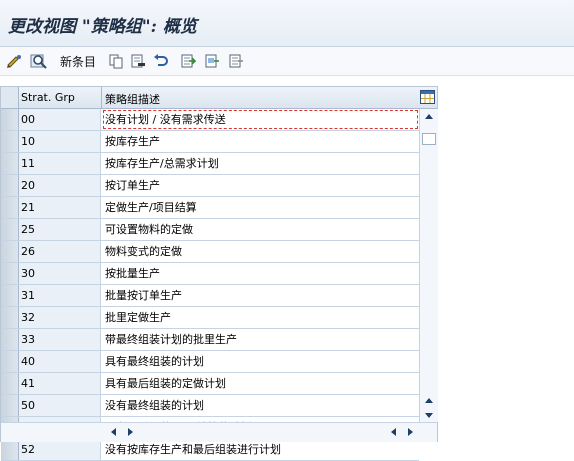  I want to click on change-display-icon, so click(15, 61).